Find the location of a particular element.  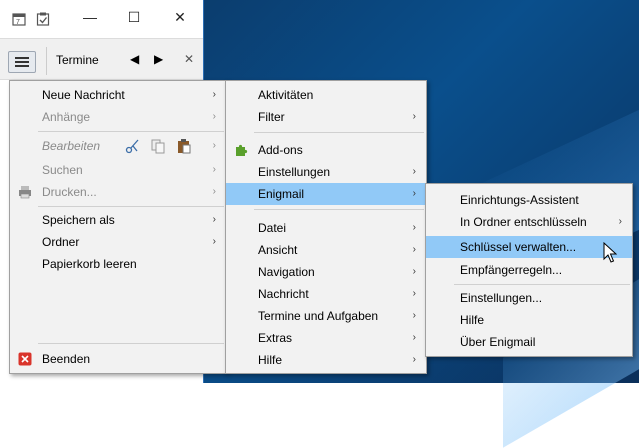

paste-icon is located at coordinates (184, 146).